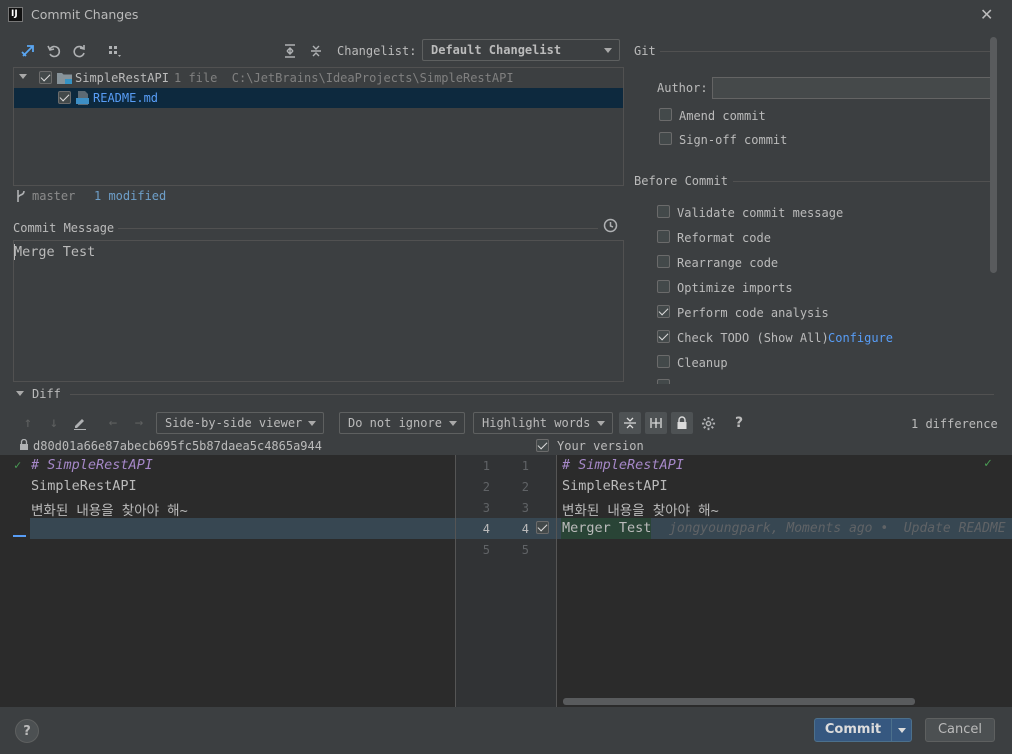 Image resolution: width=1012 pixels, height=754 pixels. I want to click on amend-commit-checkbox, so click(665, 114).